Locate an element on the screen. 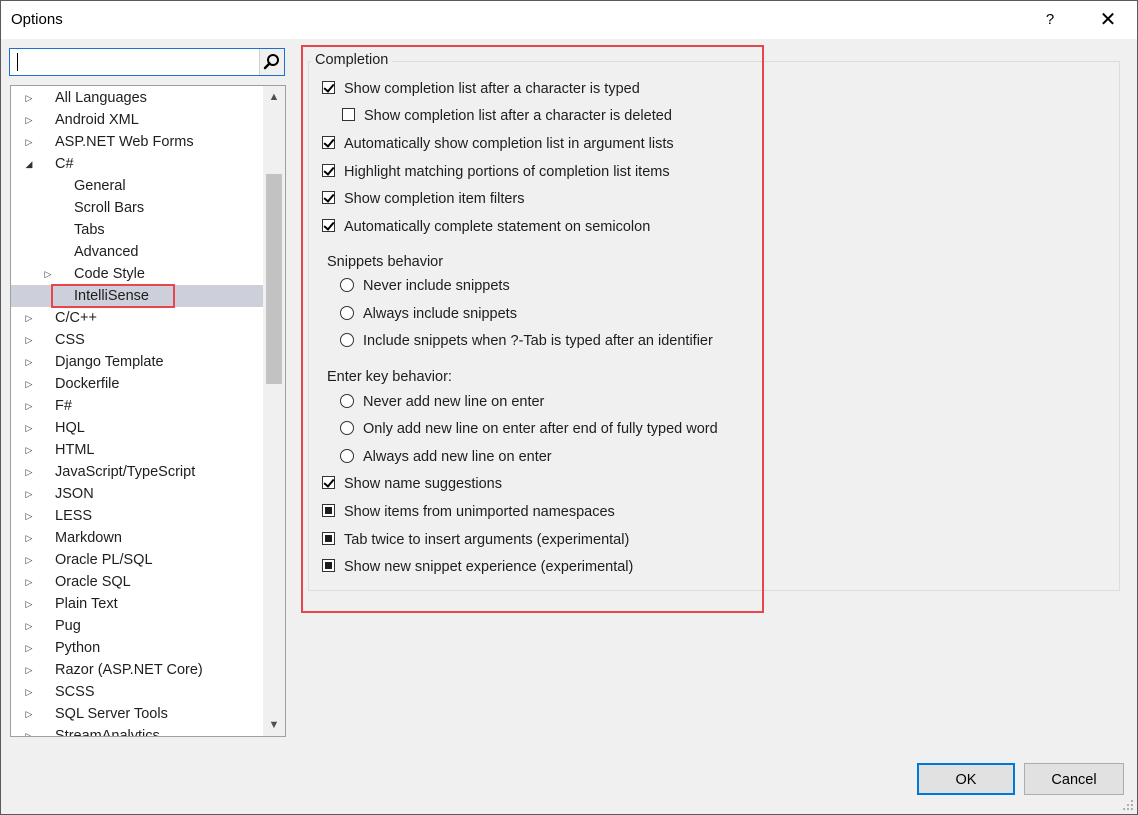  text-caret is located at coordinates (17, 62).